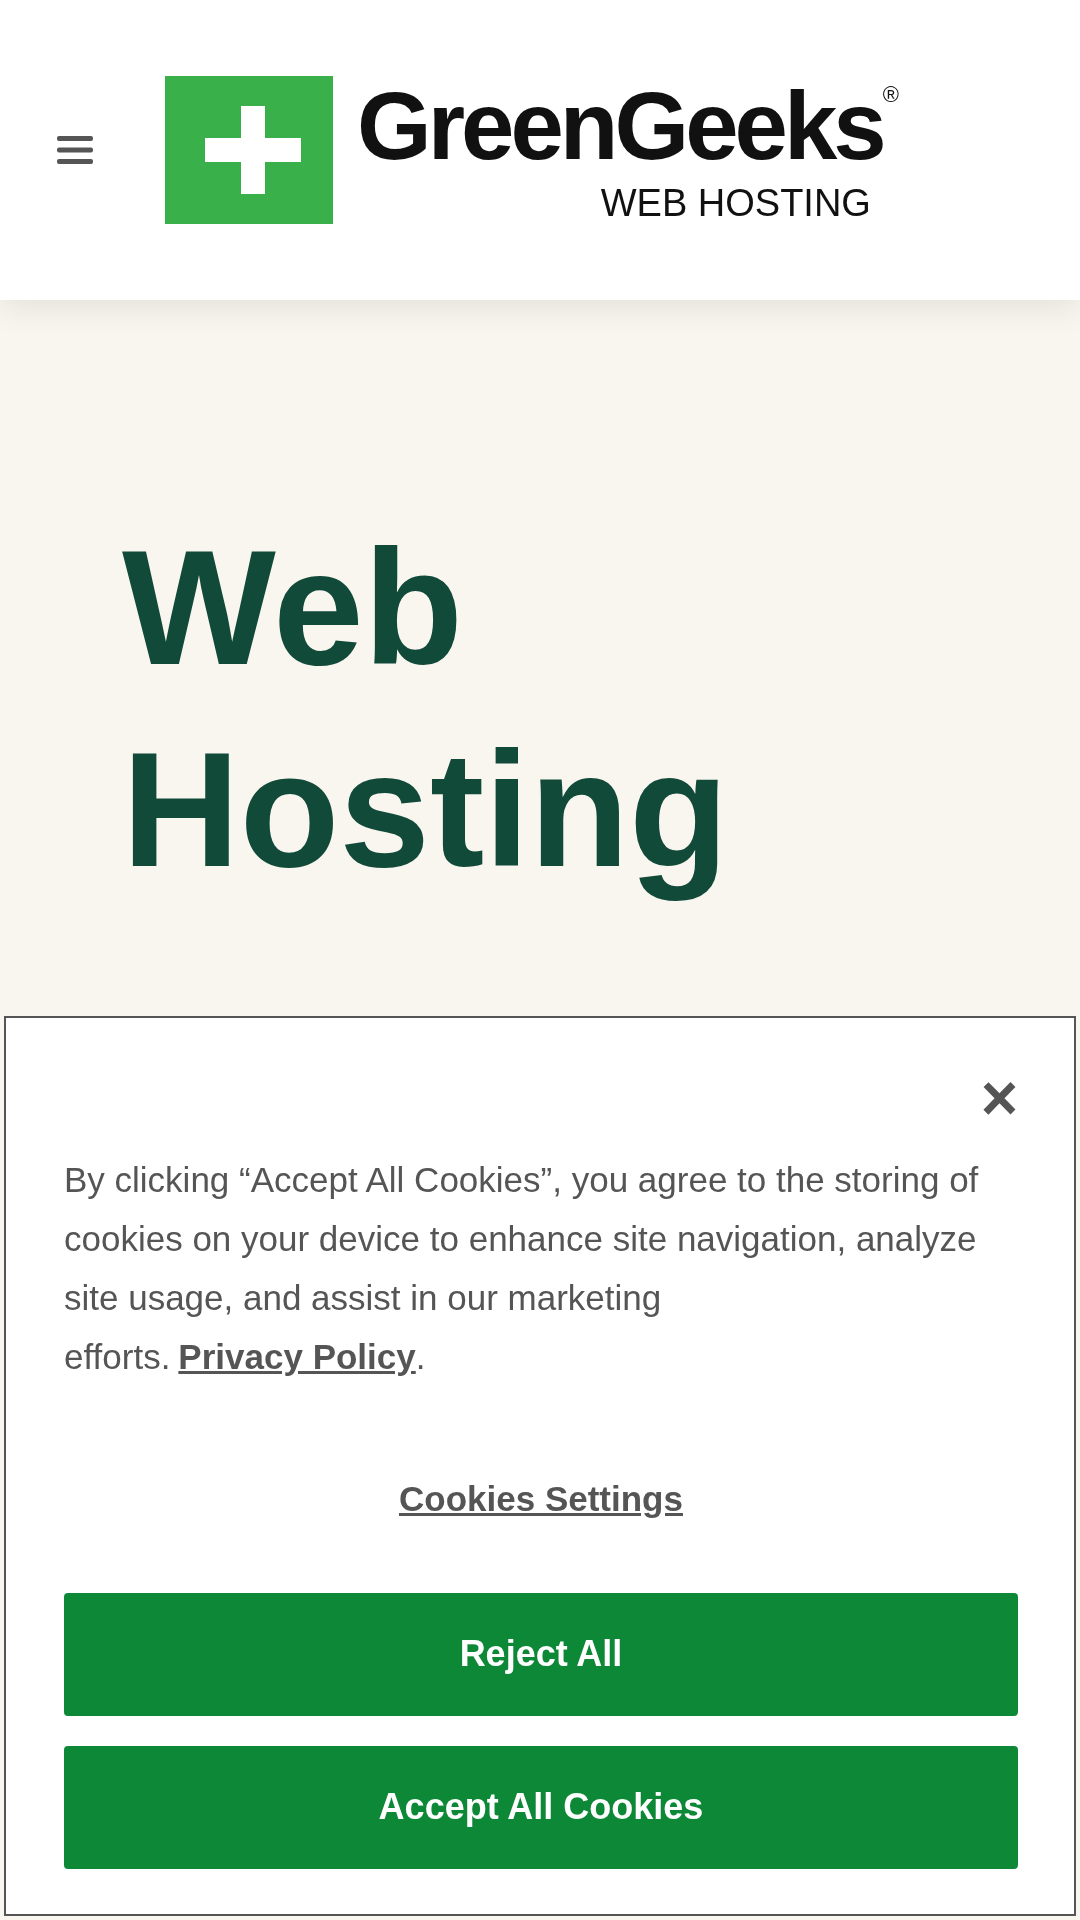 This screenshot has height=1920, width=1080. I want to click on logo-tagline: WEB HOSTING, so click(735, 203).